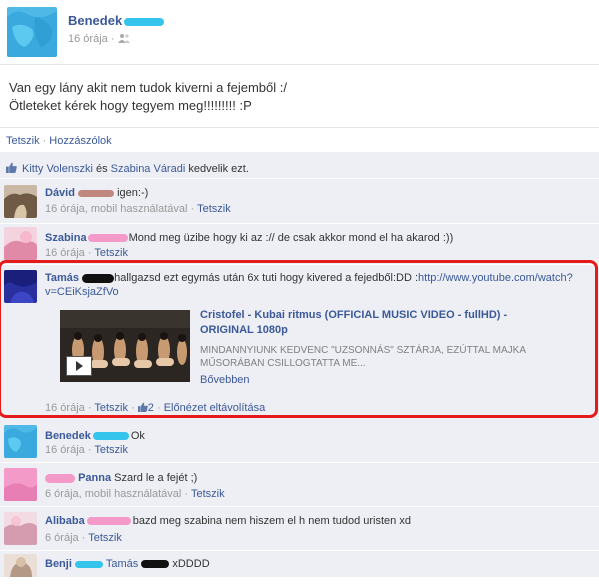 Image resolution: width=599 pixels, height=587 pixels. I want to click on post-header: Benedek 16 órája ·, so click(299, 32).